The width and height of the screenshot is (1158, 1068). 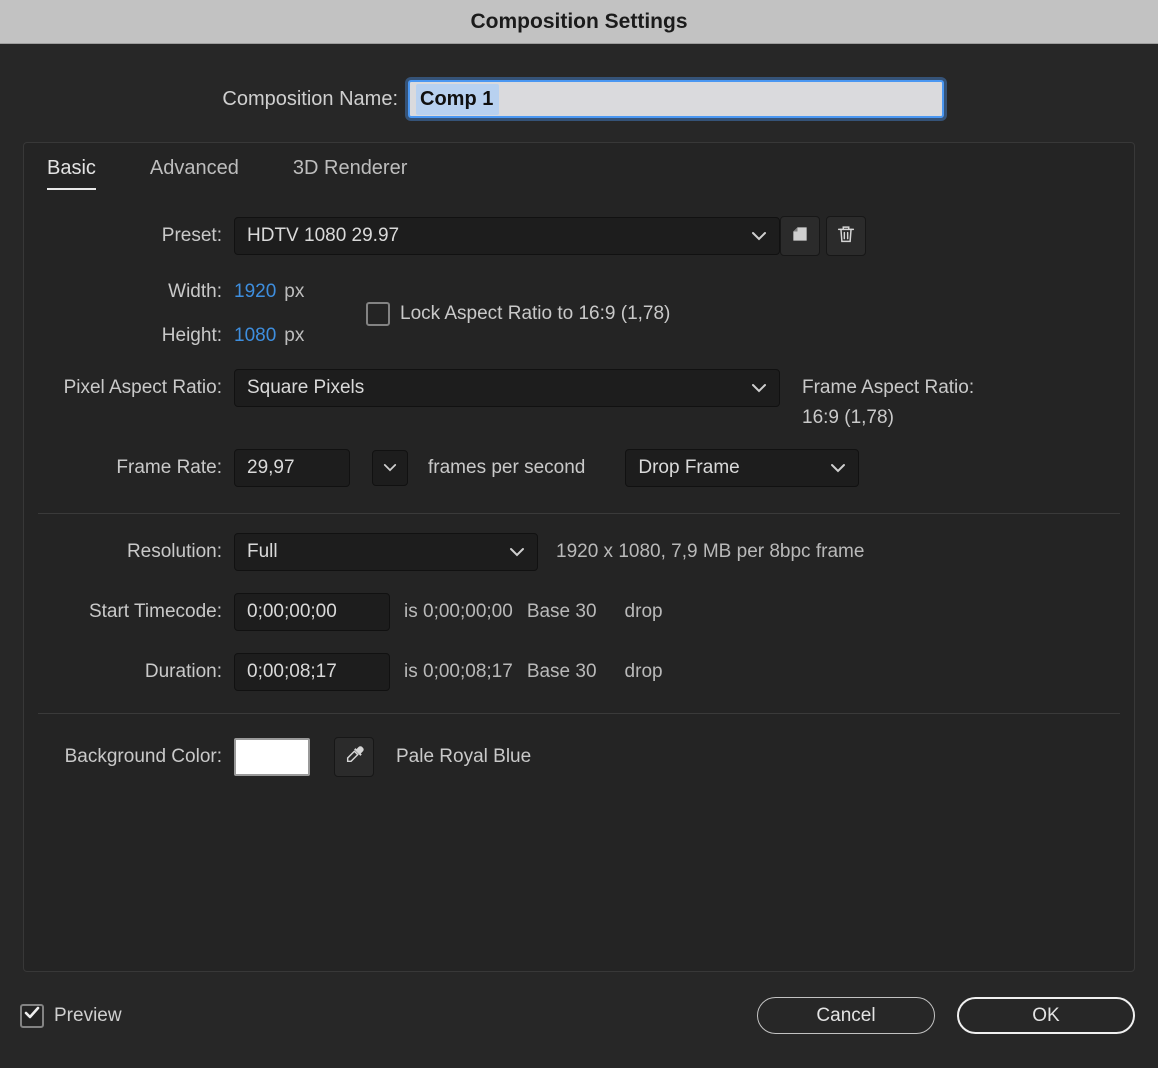 I want to click on preset-row: Preset: HDTV 1080 29.97, so click(x=579, y=236).